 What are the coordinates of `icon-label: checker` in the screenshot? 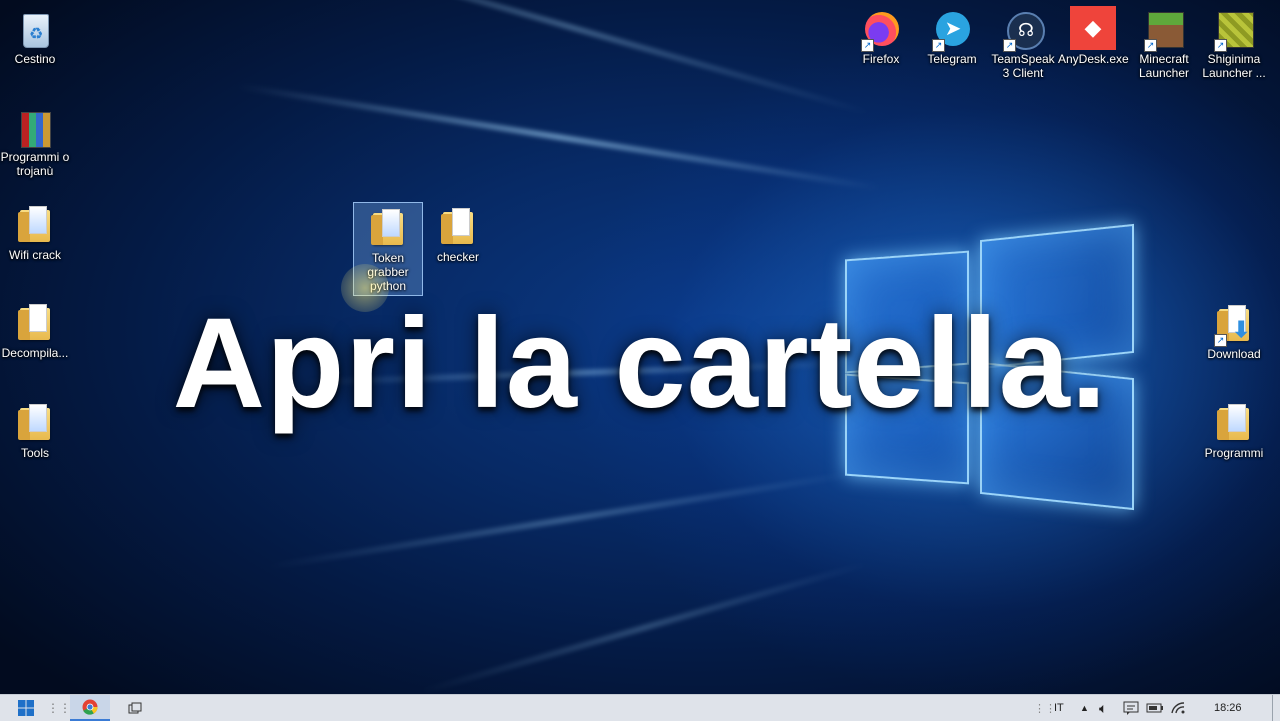 It's located at (458, 257).